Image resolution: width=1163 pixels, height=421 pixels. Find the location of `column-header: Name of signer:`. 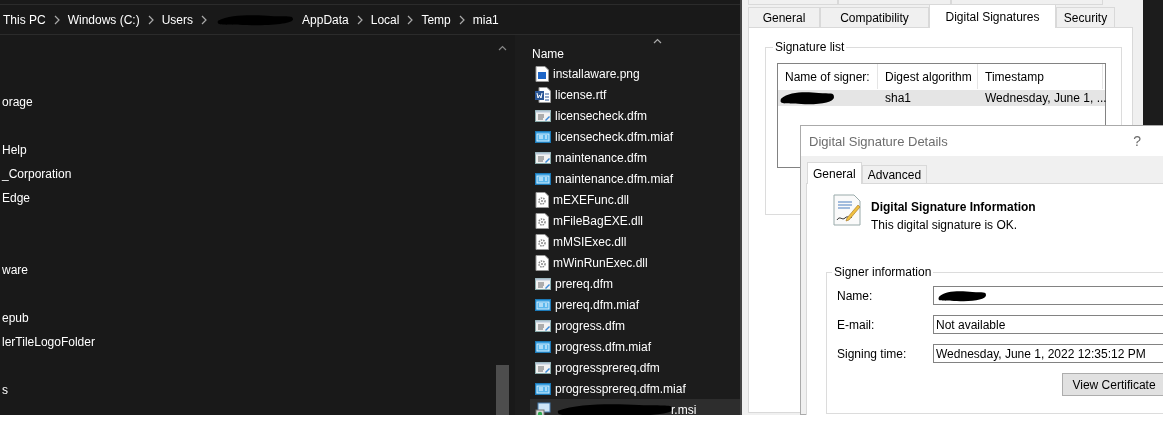

column-header: Name of signer: is located at coordinates (828, 76).